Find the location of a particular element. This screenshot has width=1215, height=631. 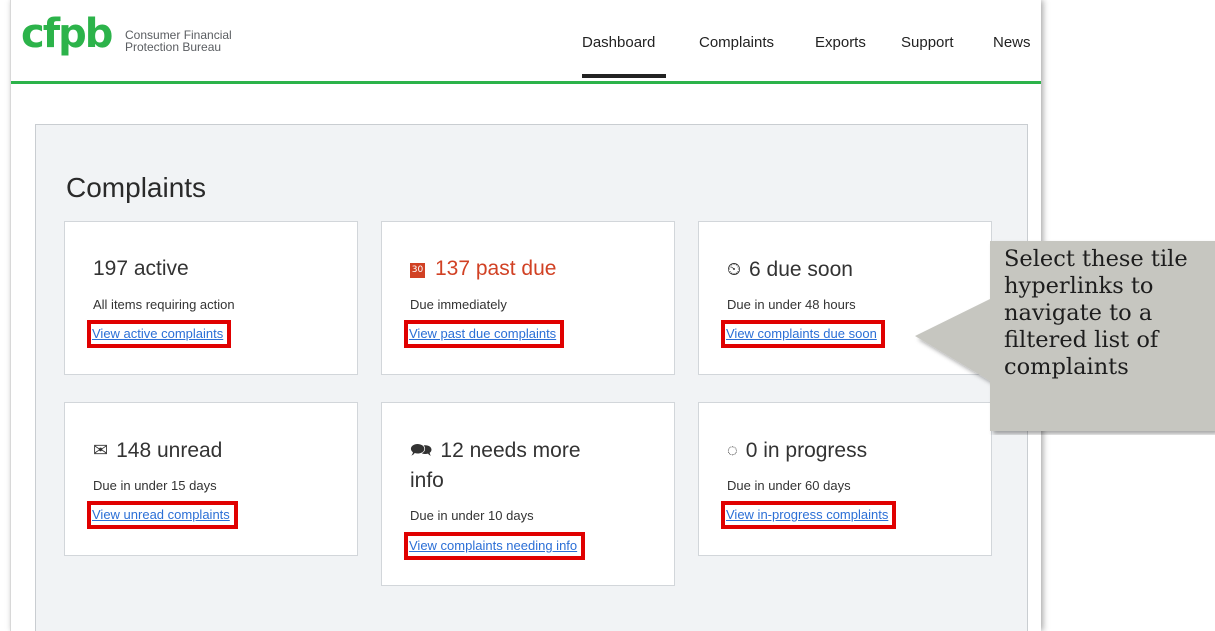

callout-line5: complaints is located at coordinates (1066, 367).